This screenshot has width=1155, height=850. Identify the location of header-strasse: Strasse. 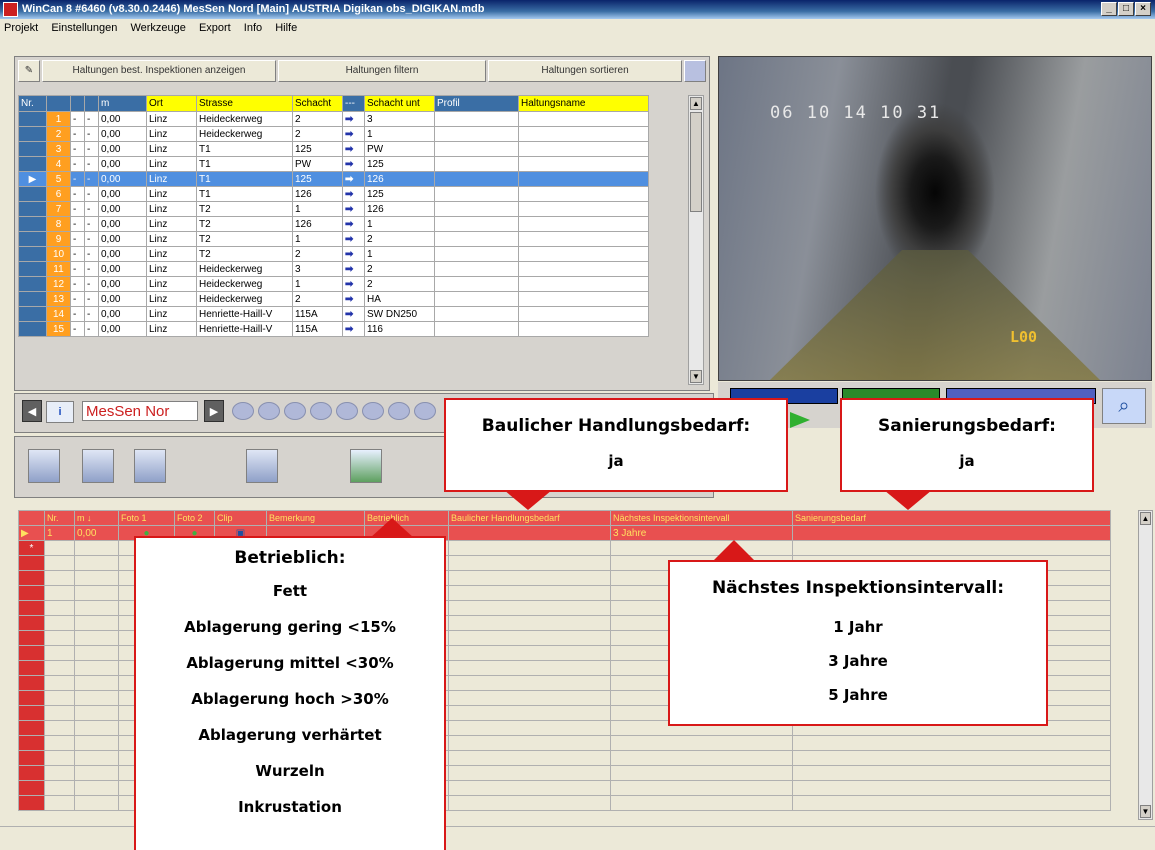
(244, 103).